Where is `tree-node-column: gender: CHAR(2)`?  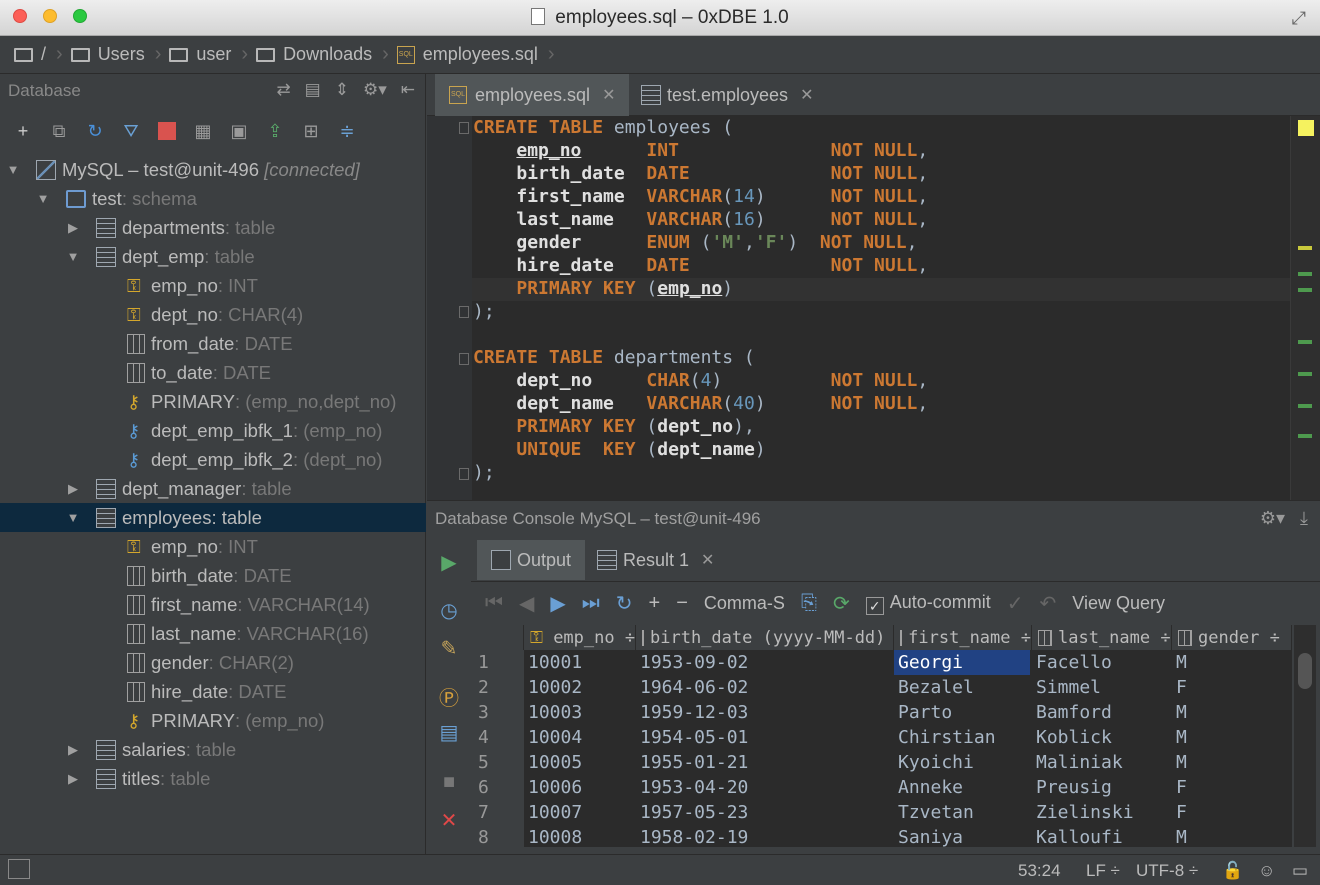
tree-node-column: gender: CHAR(2) is located at coordinates (213, 662).